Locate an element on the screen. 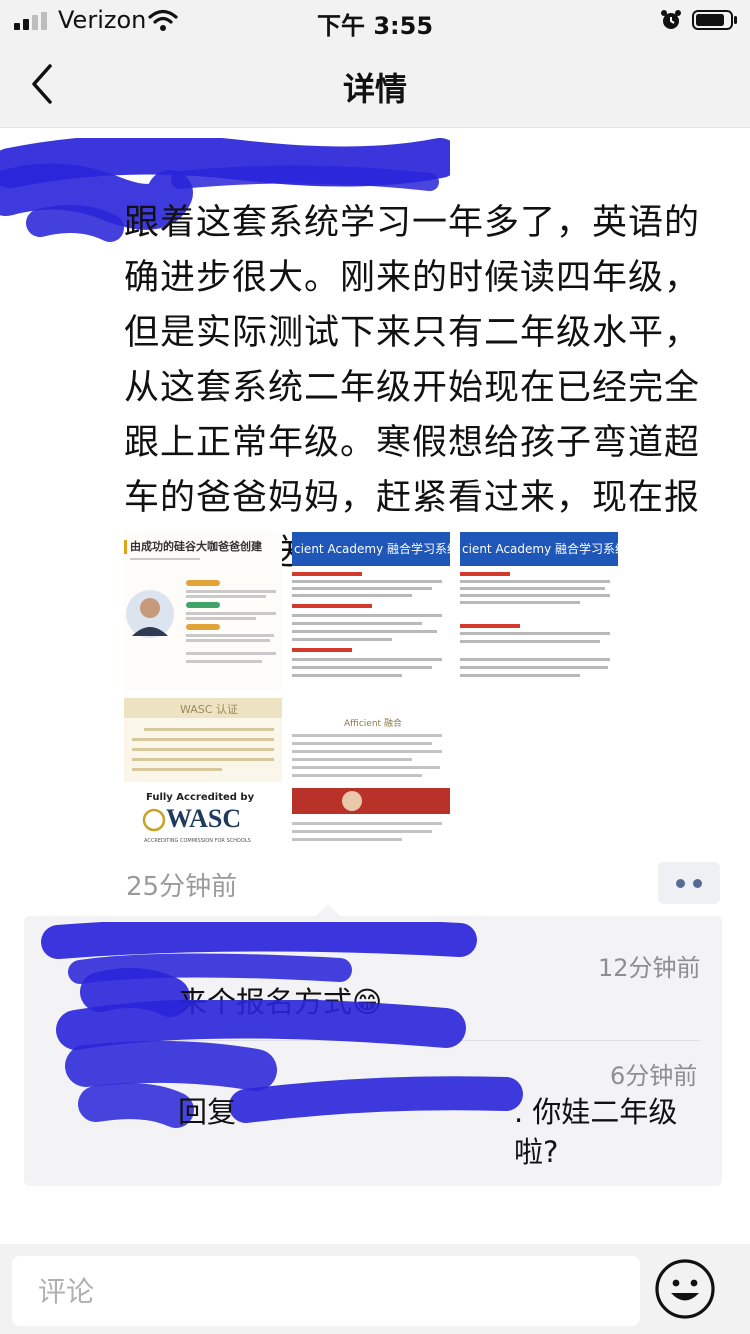  status-bar: Verizon 下午 3:55 is located at coordinates (375, 20).